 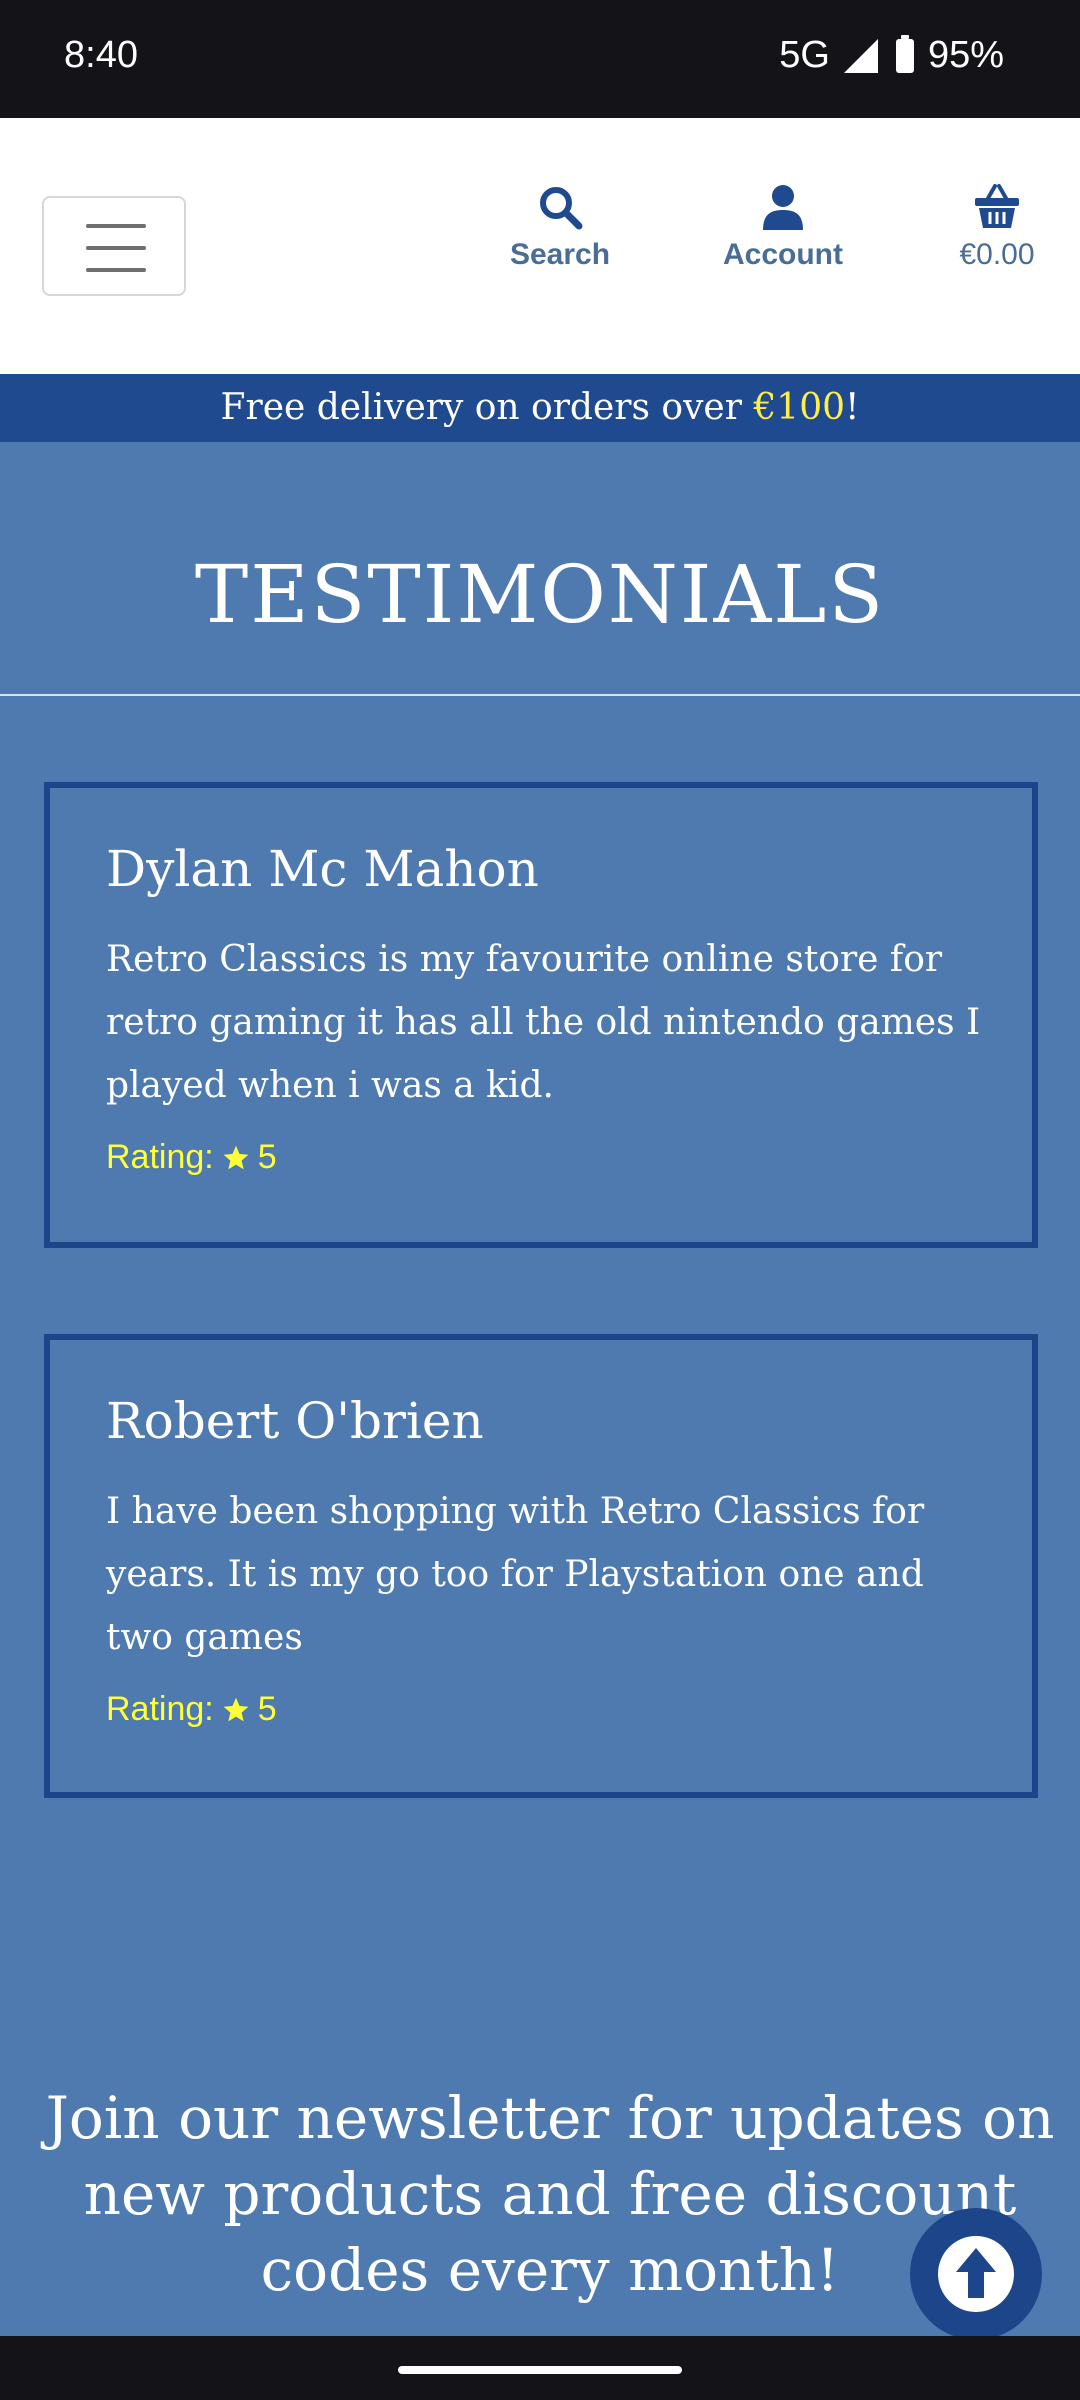 What do you see at coordinates (561, 208) in the screenshot?
I see `search-icon` at bounding box center [561, 208].